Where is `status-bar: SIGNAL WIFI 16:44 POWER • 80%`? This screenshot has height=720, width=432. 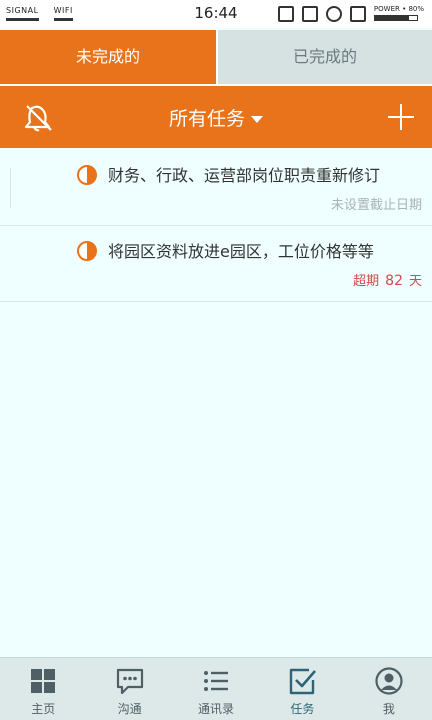
status-bar: SIGNAL WIFI 16:44 POWER • 80% is located at coordinates (216, 14).